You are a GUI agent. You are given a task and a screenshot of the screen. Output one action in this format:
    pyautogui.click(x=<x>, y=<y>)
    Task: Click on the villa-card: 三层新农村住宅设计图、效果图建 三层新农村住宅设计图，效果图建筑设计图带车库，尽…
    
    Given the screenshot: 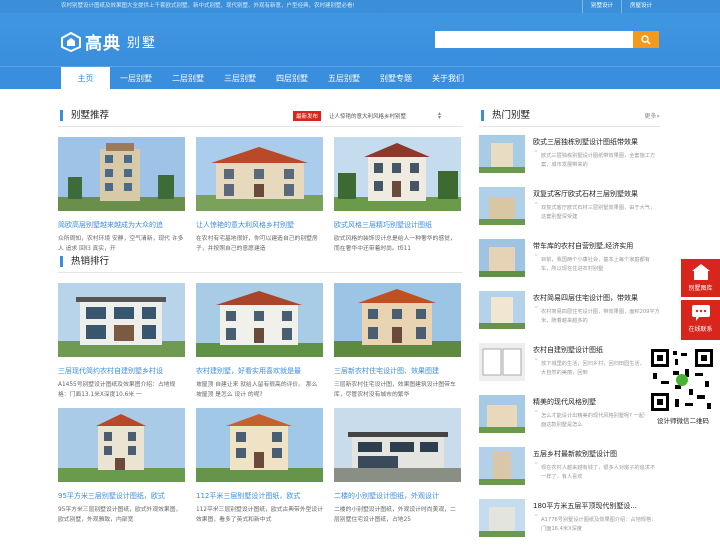 What is the action you would take?
    pyautogui.click(x=397, y=341)
    